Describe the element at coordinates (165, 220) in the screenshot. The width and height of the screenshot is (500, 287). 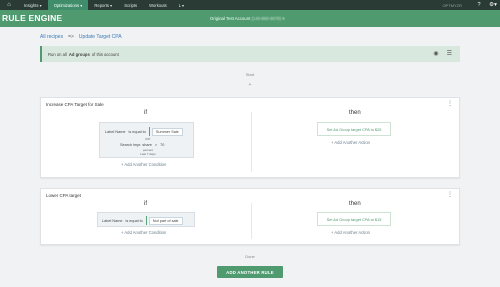
I see `condition-value: Not part of sale` at that location.